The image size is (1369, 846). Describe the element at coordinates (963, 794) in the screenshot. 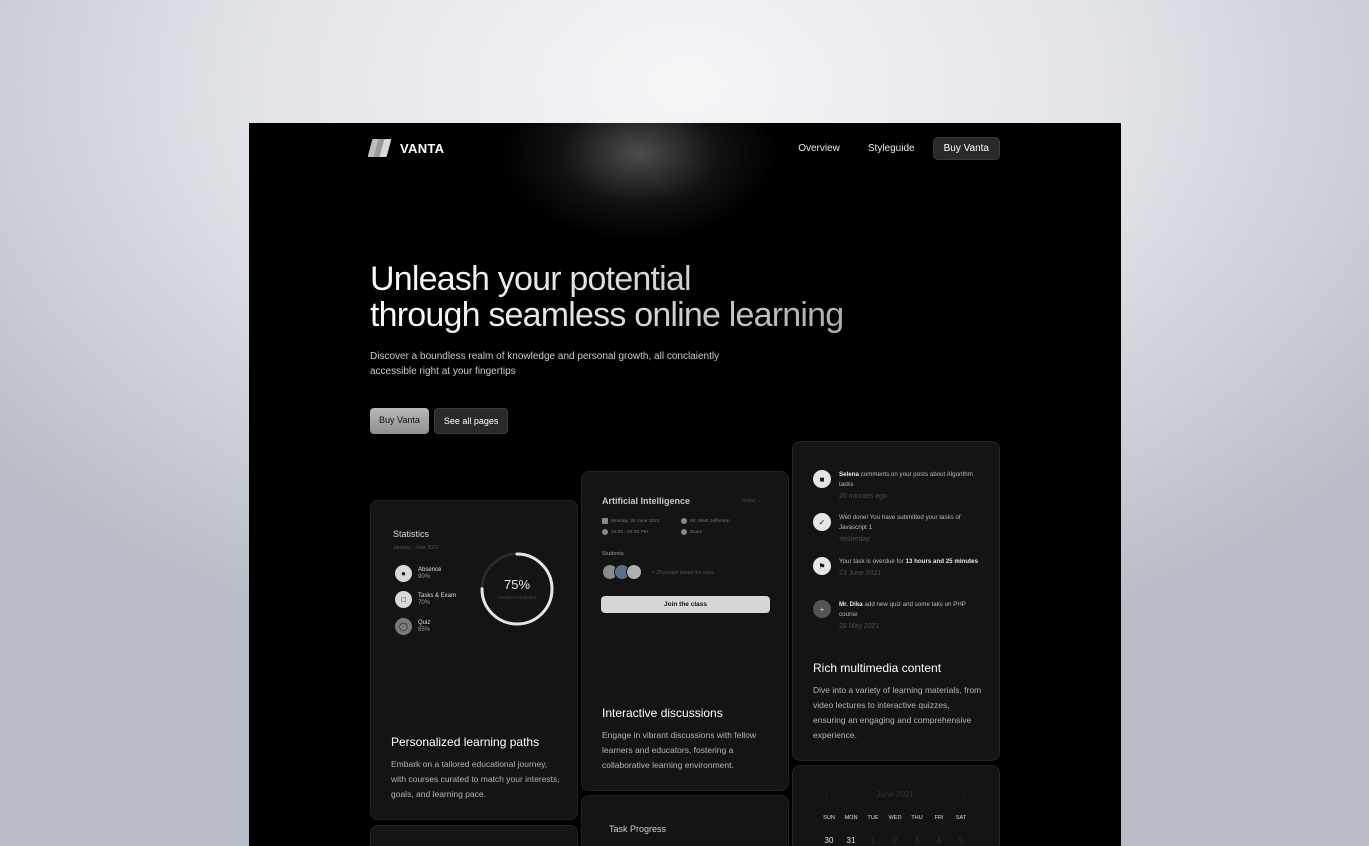

I see `chevron-right-icon: ›` at that location.